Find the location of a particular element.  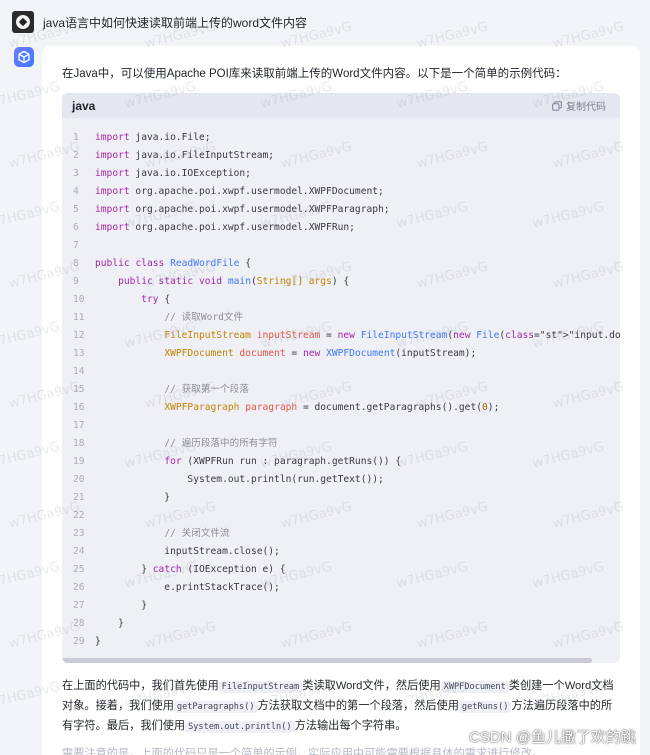

line-number: 15 is located at coordinates (79, 389).